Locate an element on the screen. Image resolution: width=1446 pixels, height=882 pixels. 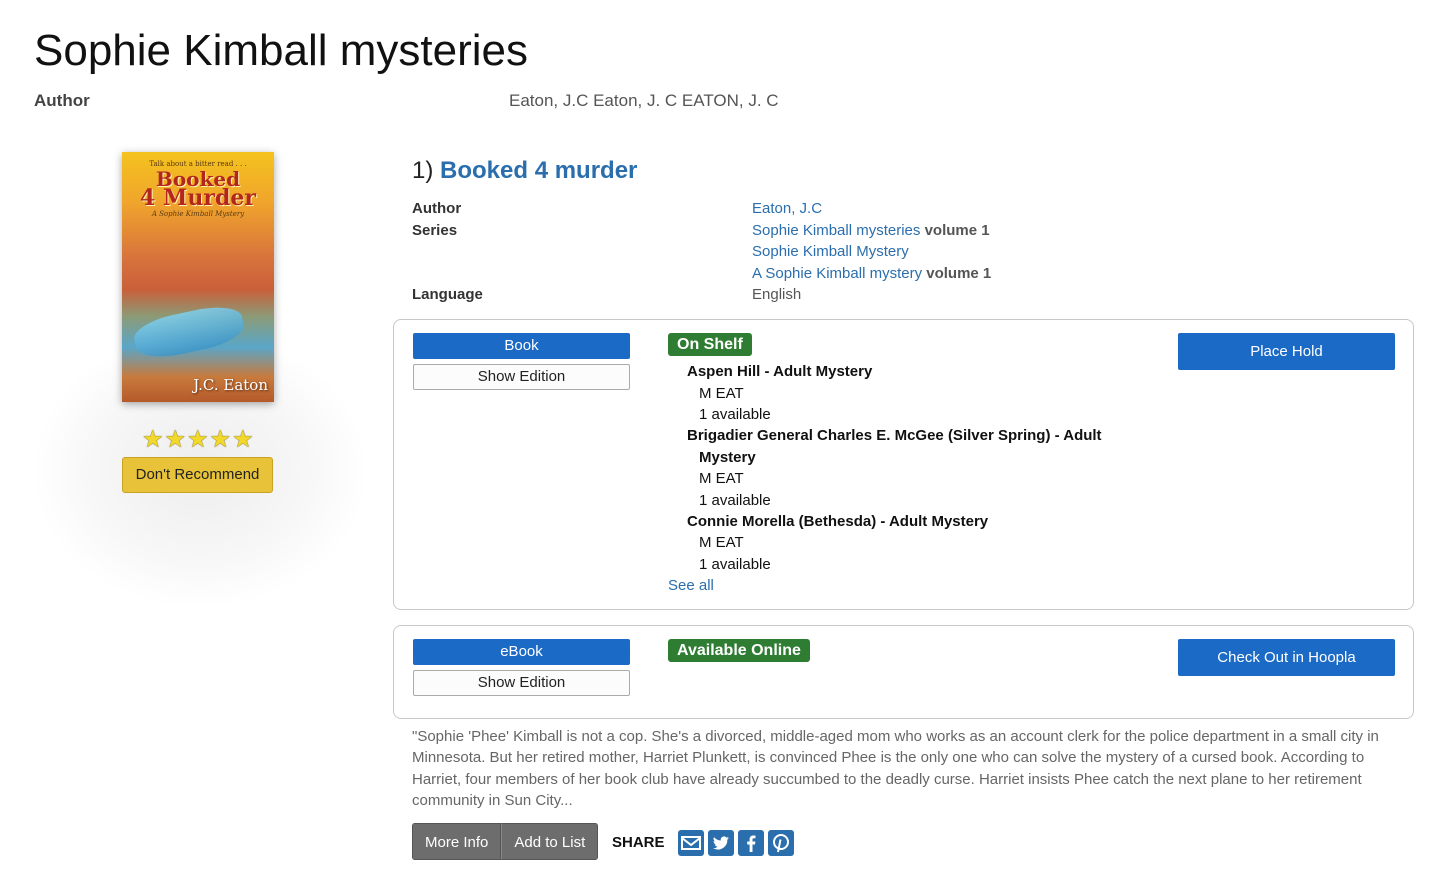
check-out-hoopla-button: Check Out in Hoopla is located at coordinates (1286, 657).